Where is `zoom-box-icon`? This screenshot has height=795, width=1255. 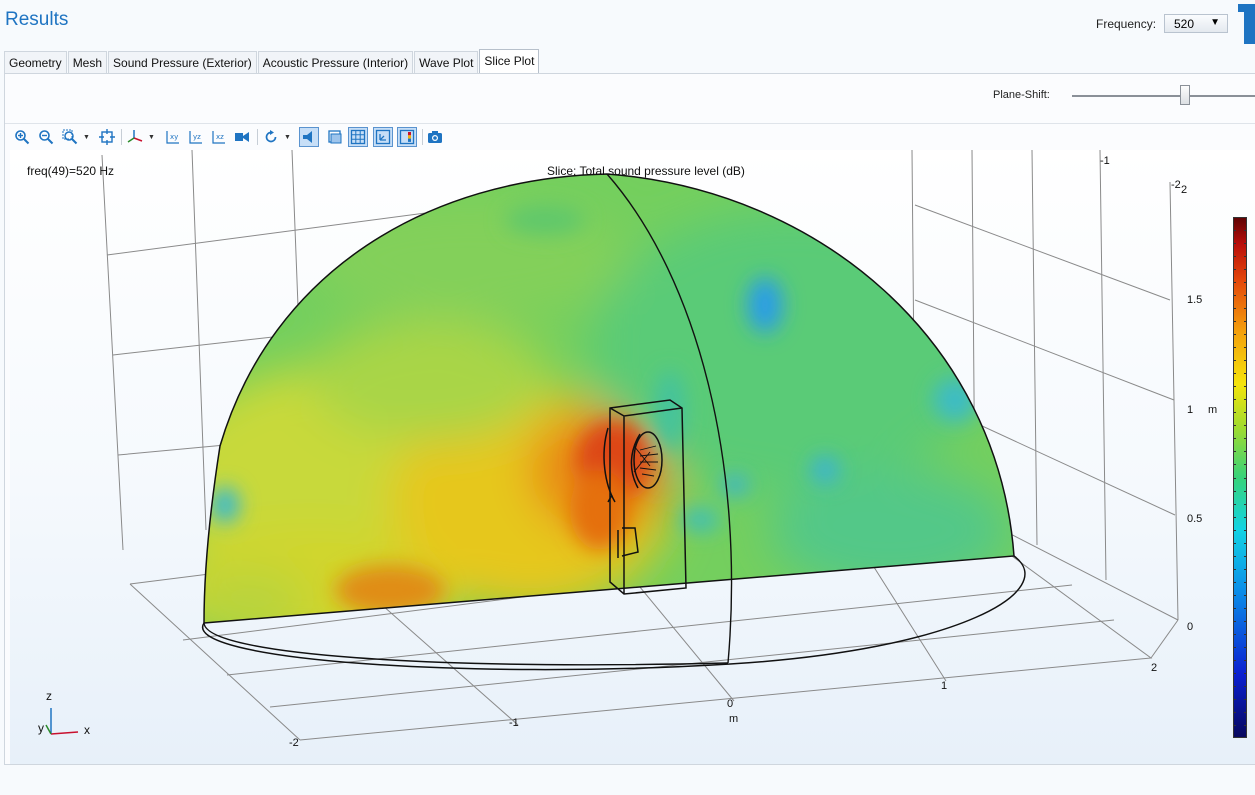
zoom-box-icon is located at coordinates (70, 137).